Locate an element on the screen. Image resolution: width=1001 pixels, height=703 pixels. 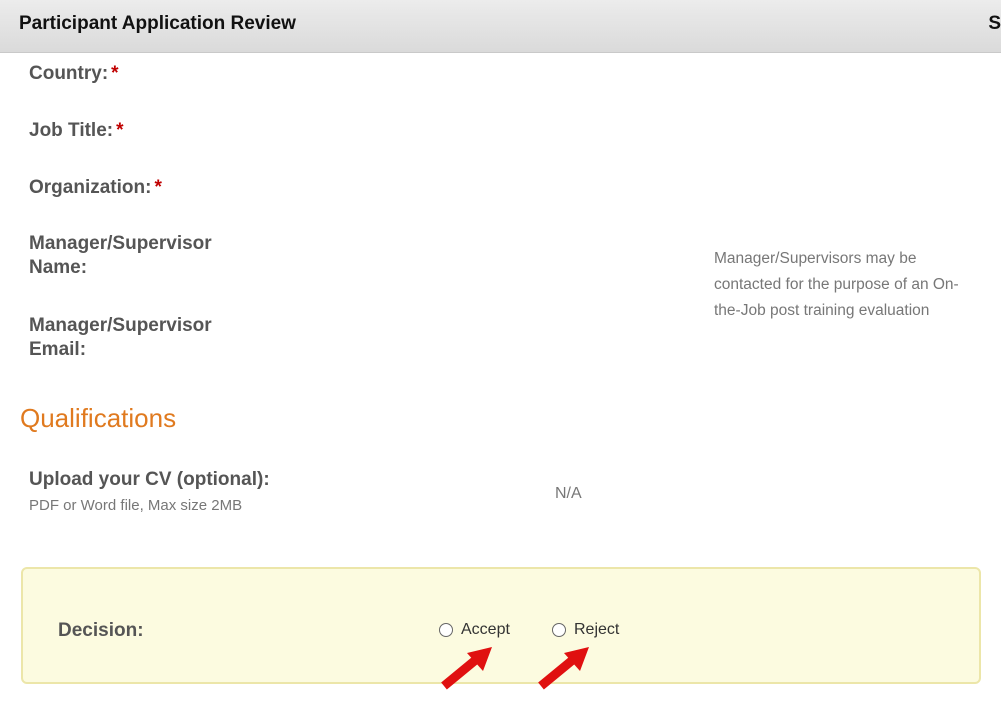
accept-radio-button is located at coordinates (446, 630).